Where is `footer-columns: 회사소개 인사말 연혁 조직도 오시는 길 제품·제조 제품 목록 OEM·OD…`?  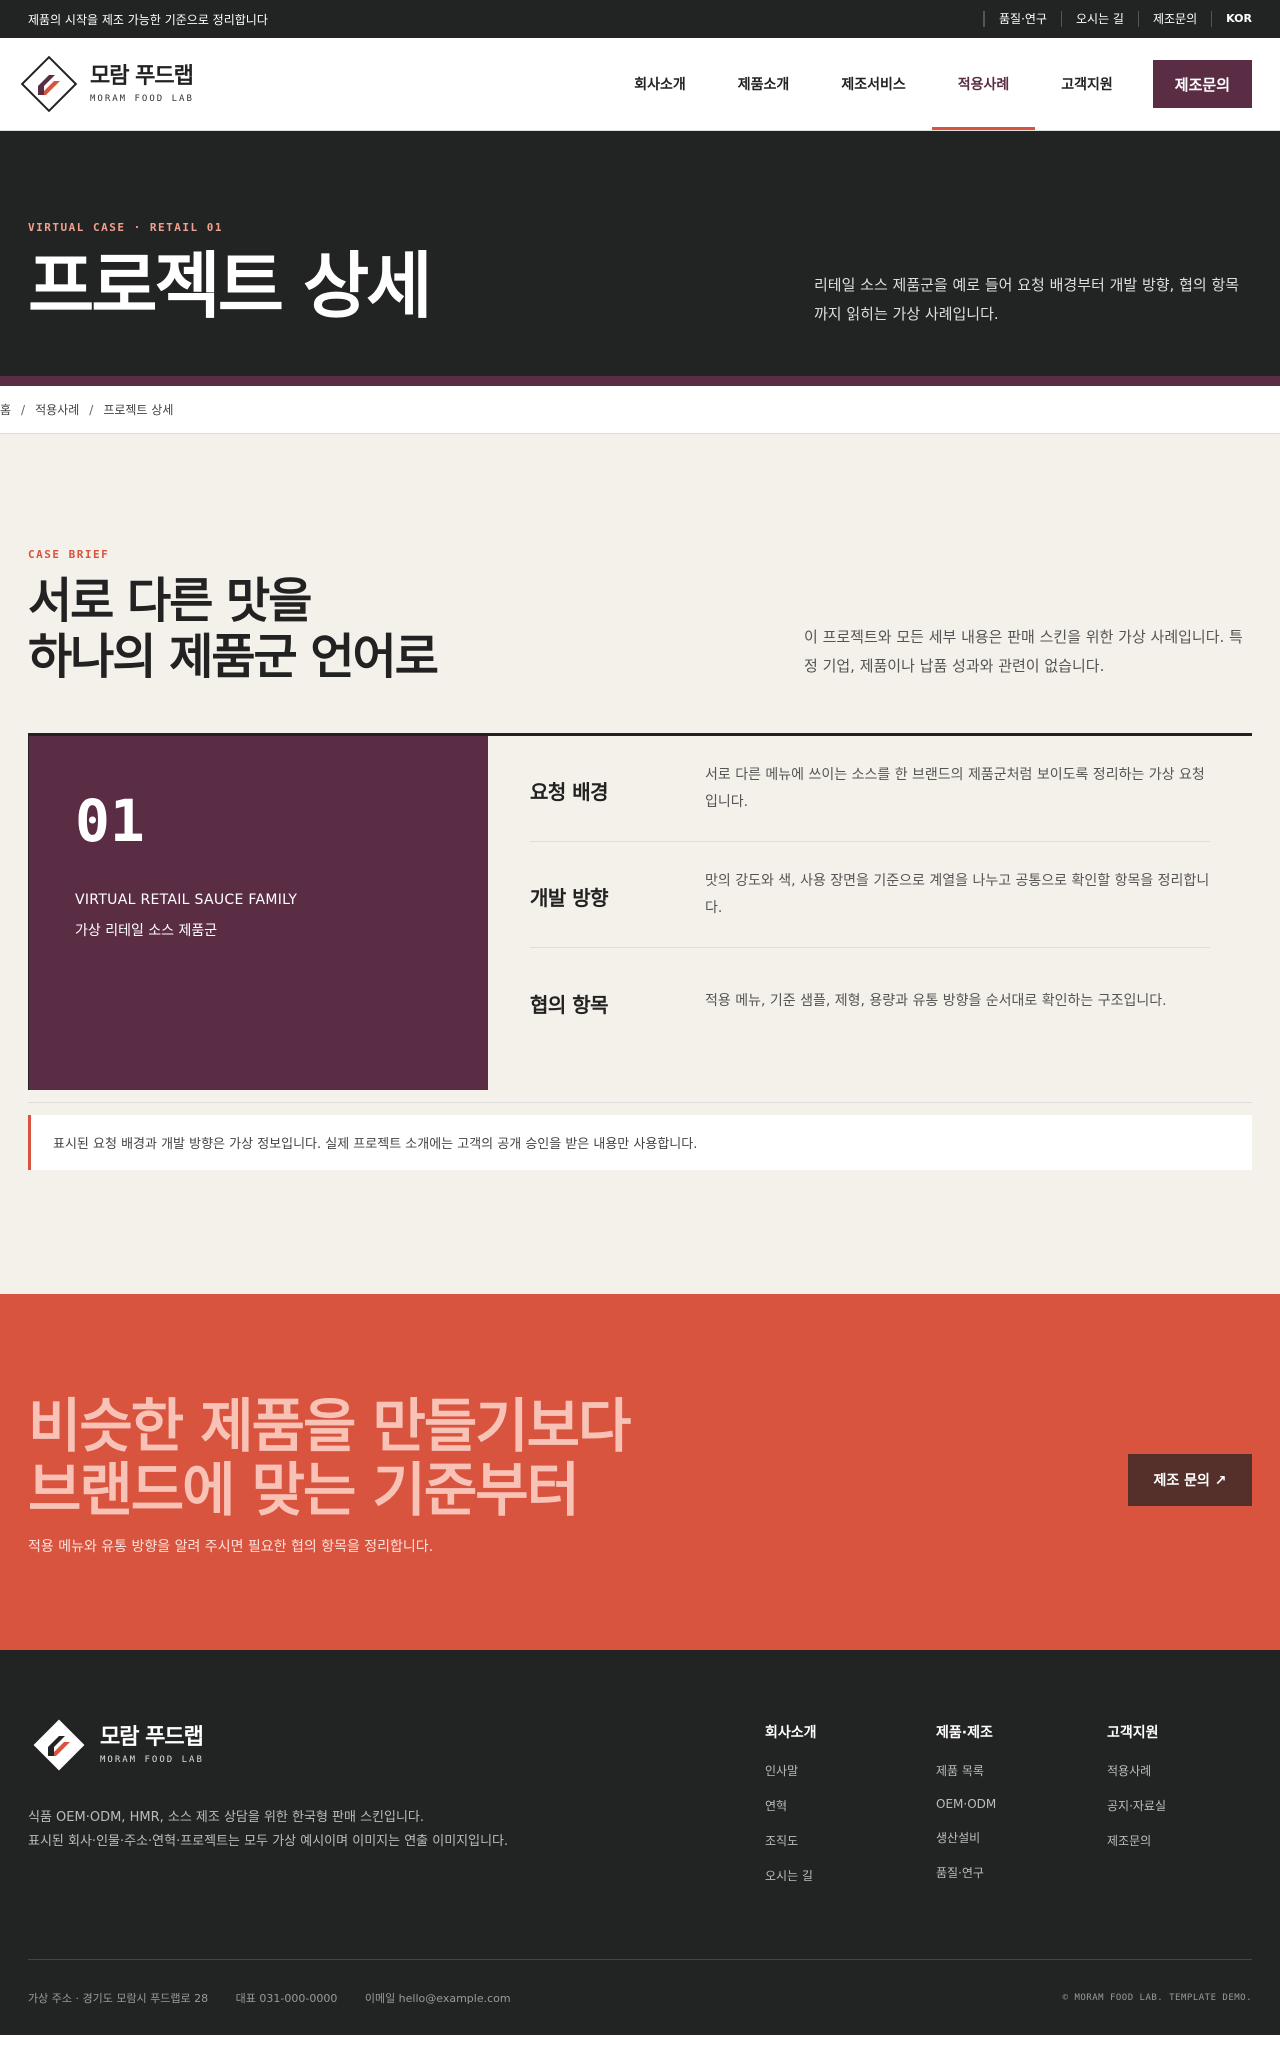 footer-columns: 회사소개 인사말 연혁 조직도 오시는 길 제품·제조 제품 목록 OEM·OD… is located at coordinates (1008, 1808).